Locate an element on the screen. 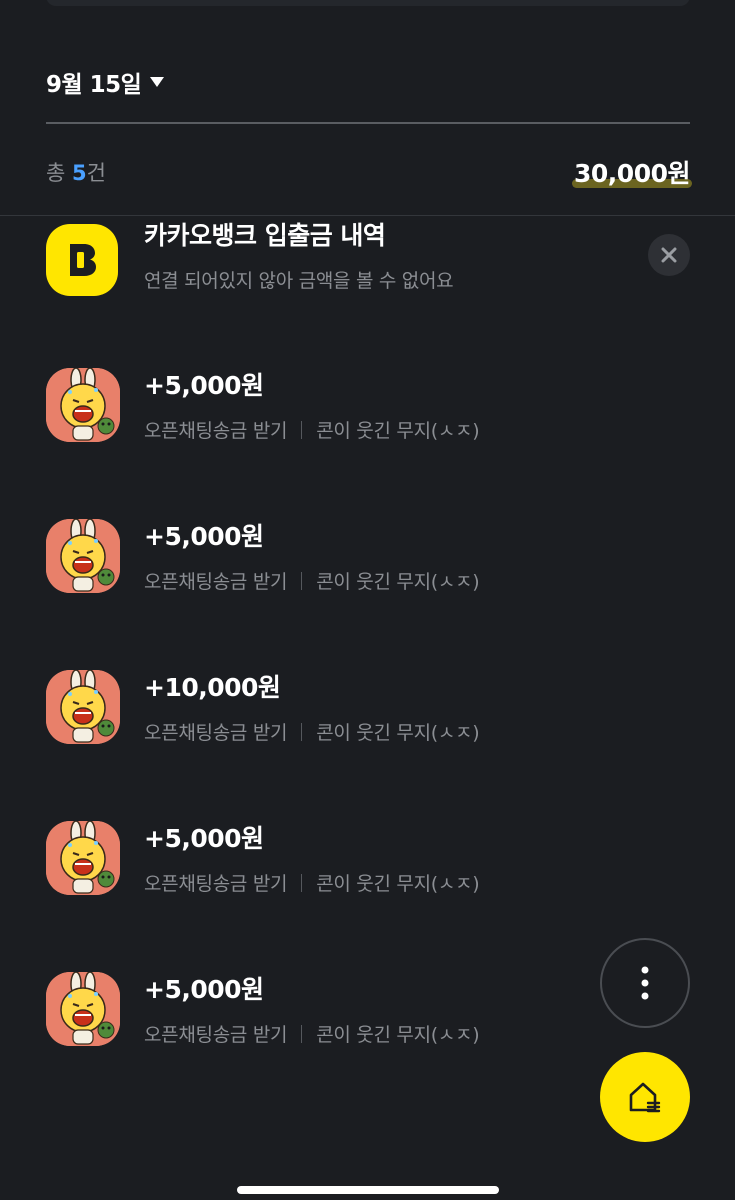 Image resolution: width=735 pixels, height=1200 pixels. transaction-row: +10,000원 오픈채팅송금 받기 콘이 웃긴 무지(ㅅㅈ) is located at coordinates (368, 737).